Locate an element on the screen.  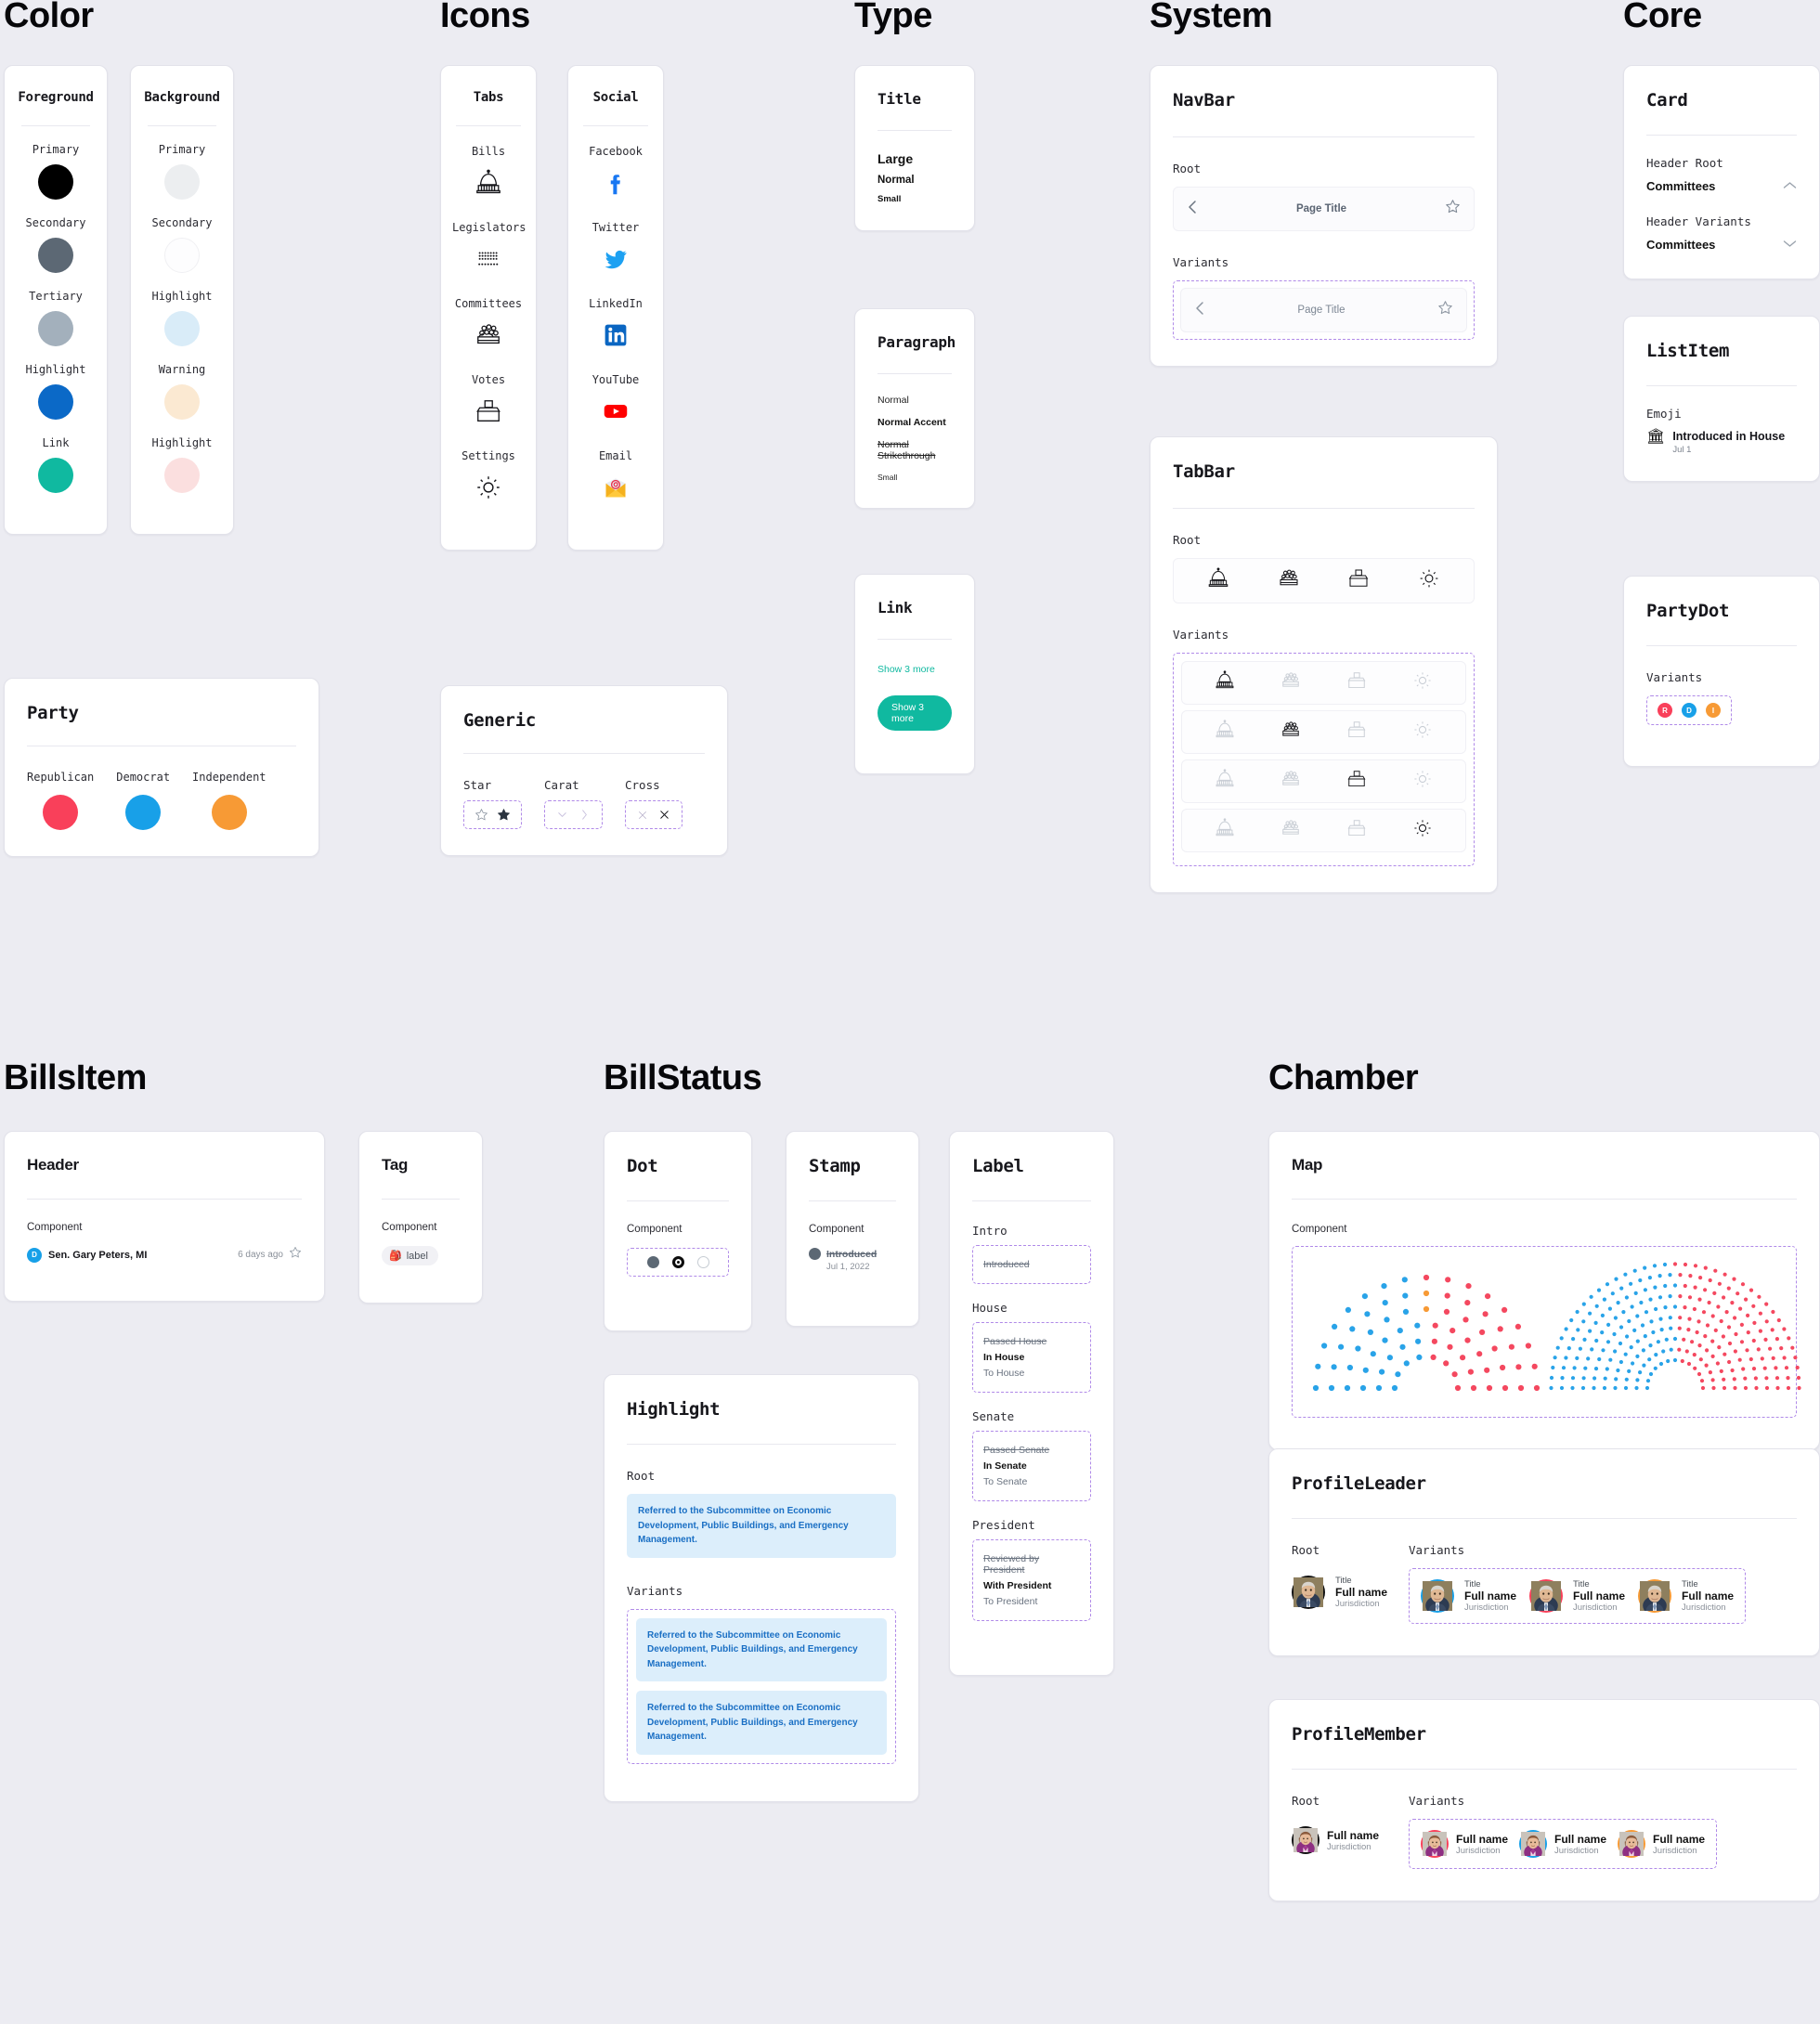
profile-member-root: Full name Jurisdiction is located at coordinates (1350, 1842).